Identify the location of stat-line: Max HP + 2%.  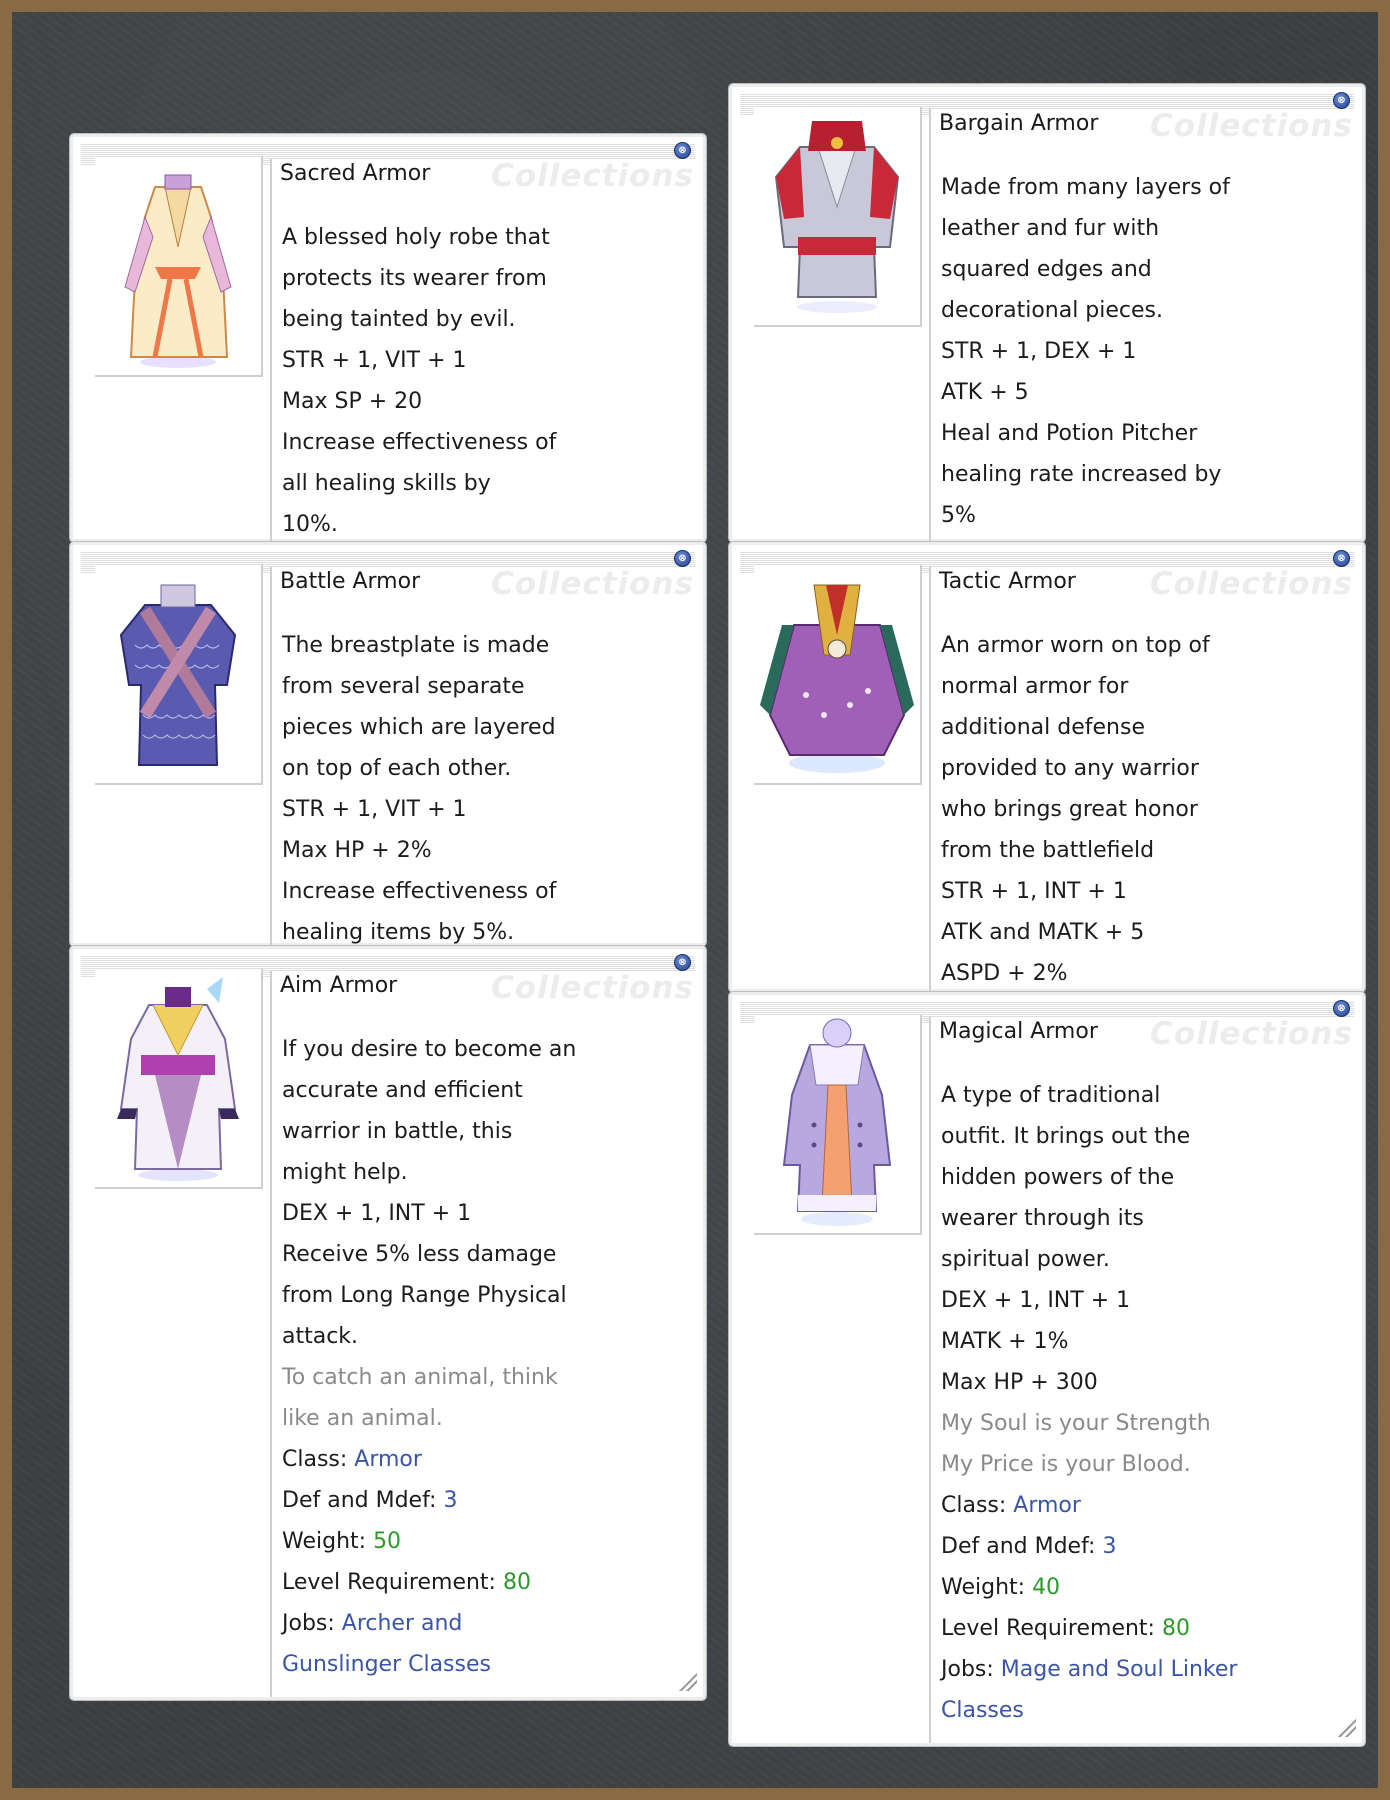
(357, 850).